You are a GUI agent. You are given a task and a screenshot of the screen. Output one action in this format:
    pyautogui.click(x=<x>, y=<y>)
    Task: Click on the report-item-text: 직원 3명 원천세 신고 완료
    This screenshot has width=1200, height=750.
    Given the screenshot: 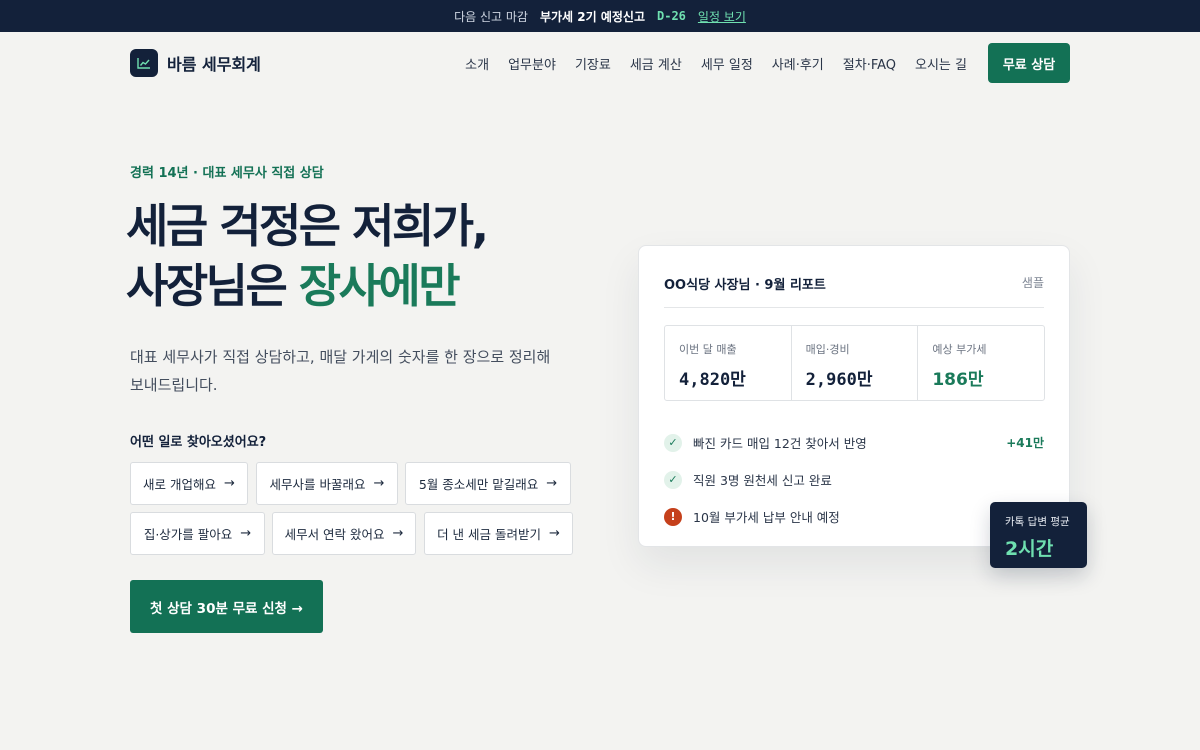 What is the action you would take?
    pyautogui.click(x=762, y=480)
    